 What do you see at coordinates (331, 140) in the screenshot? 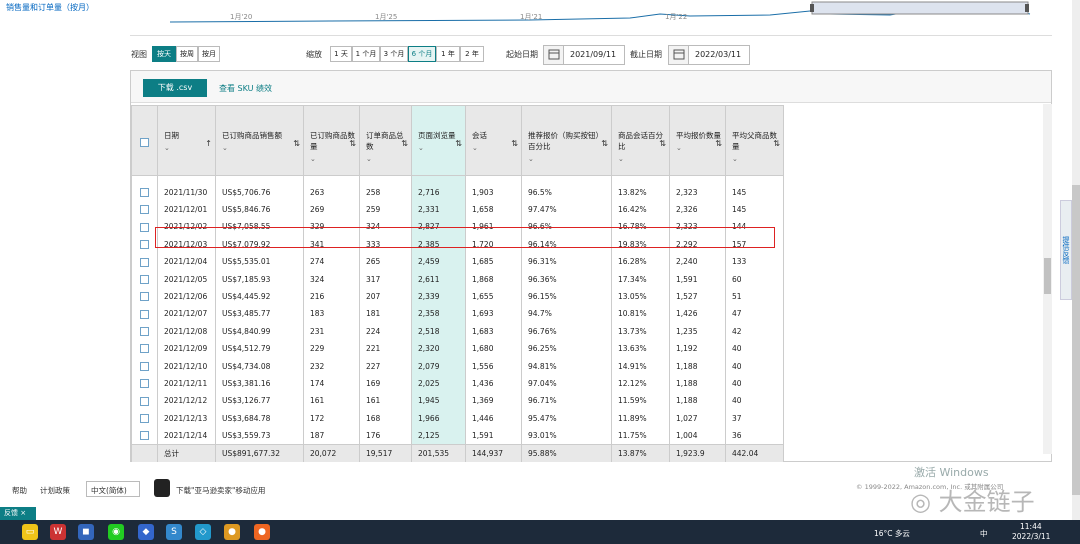
I see `col-units: 已订购商品数量 ⌄ ⇅` at bounding box center [331, 140].